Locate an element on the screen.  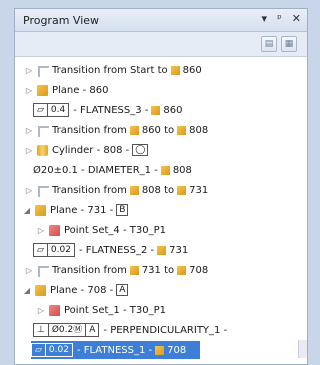
tree-row: ⊥ Ø0.2Ⓜ A - PERPENDICULARITY_1 - is located at coordinates (170, 330).